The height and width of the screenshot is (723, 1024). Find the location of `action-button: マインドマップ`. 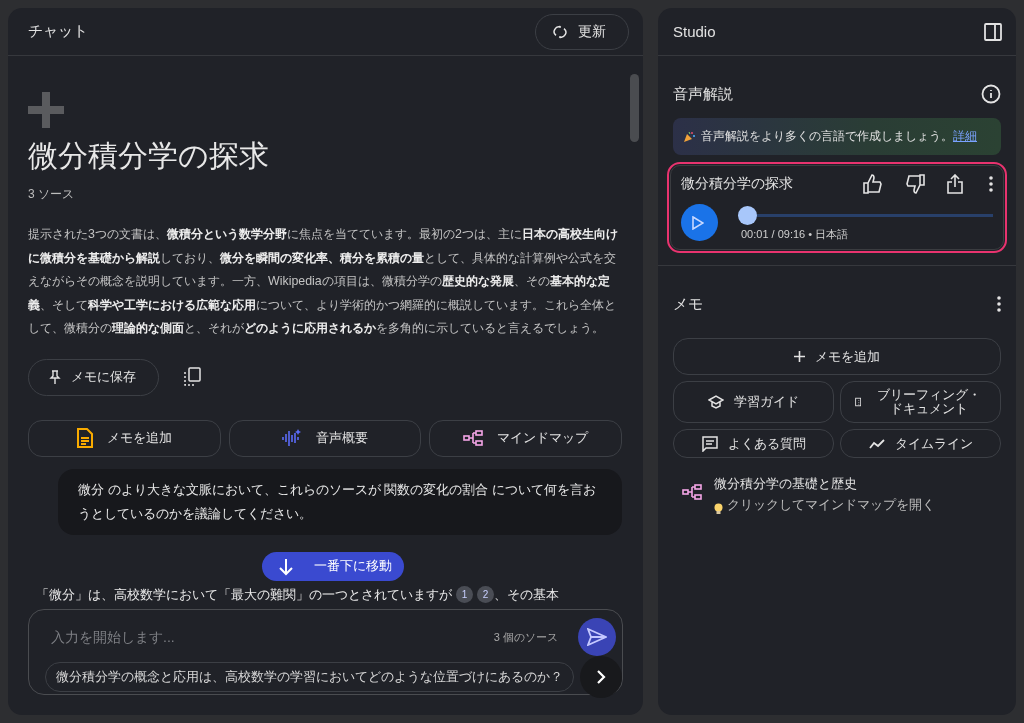

action-button: マインドマップ is located at coordinates (525, 438).